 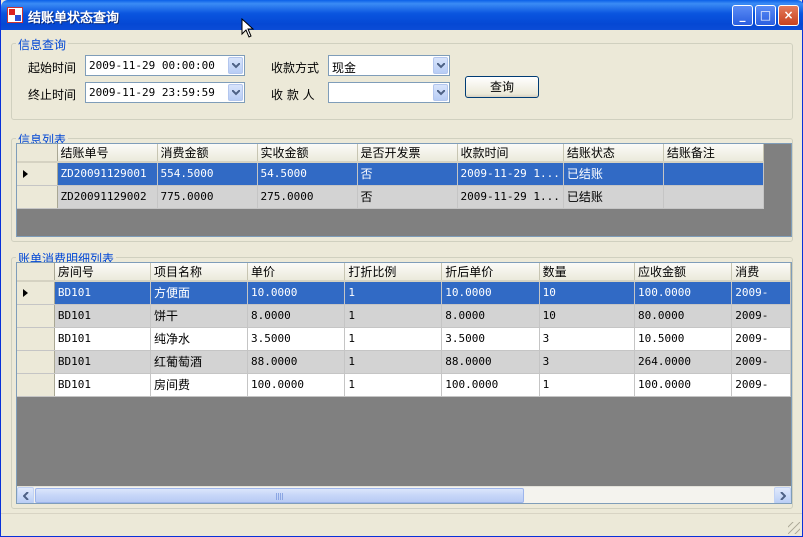 What do you see at coordinates (683, 339) in the screenshot?
I see `table-cell: 10.5000` at bounding box center [683, 339].